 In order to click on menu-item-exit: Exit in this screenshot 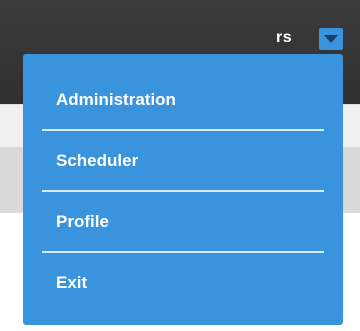, I will do `click(183, 282)`.